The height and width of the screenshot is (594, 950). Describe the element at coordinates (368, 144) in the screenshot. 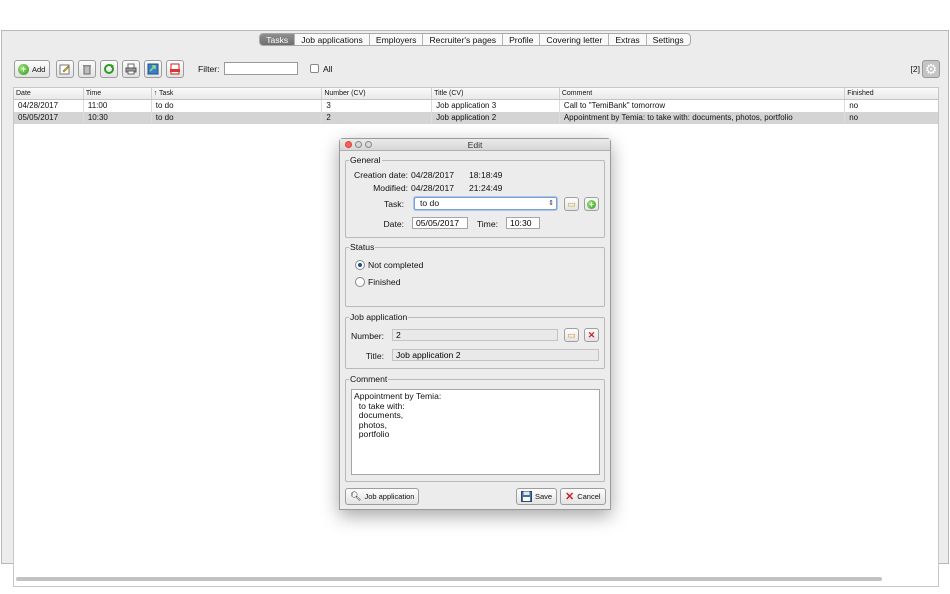

I see `zoom-window-button` at that location.